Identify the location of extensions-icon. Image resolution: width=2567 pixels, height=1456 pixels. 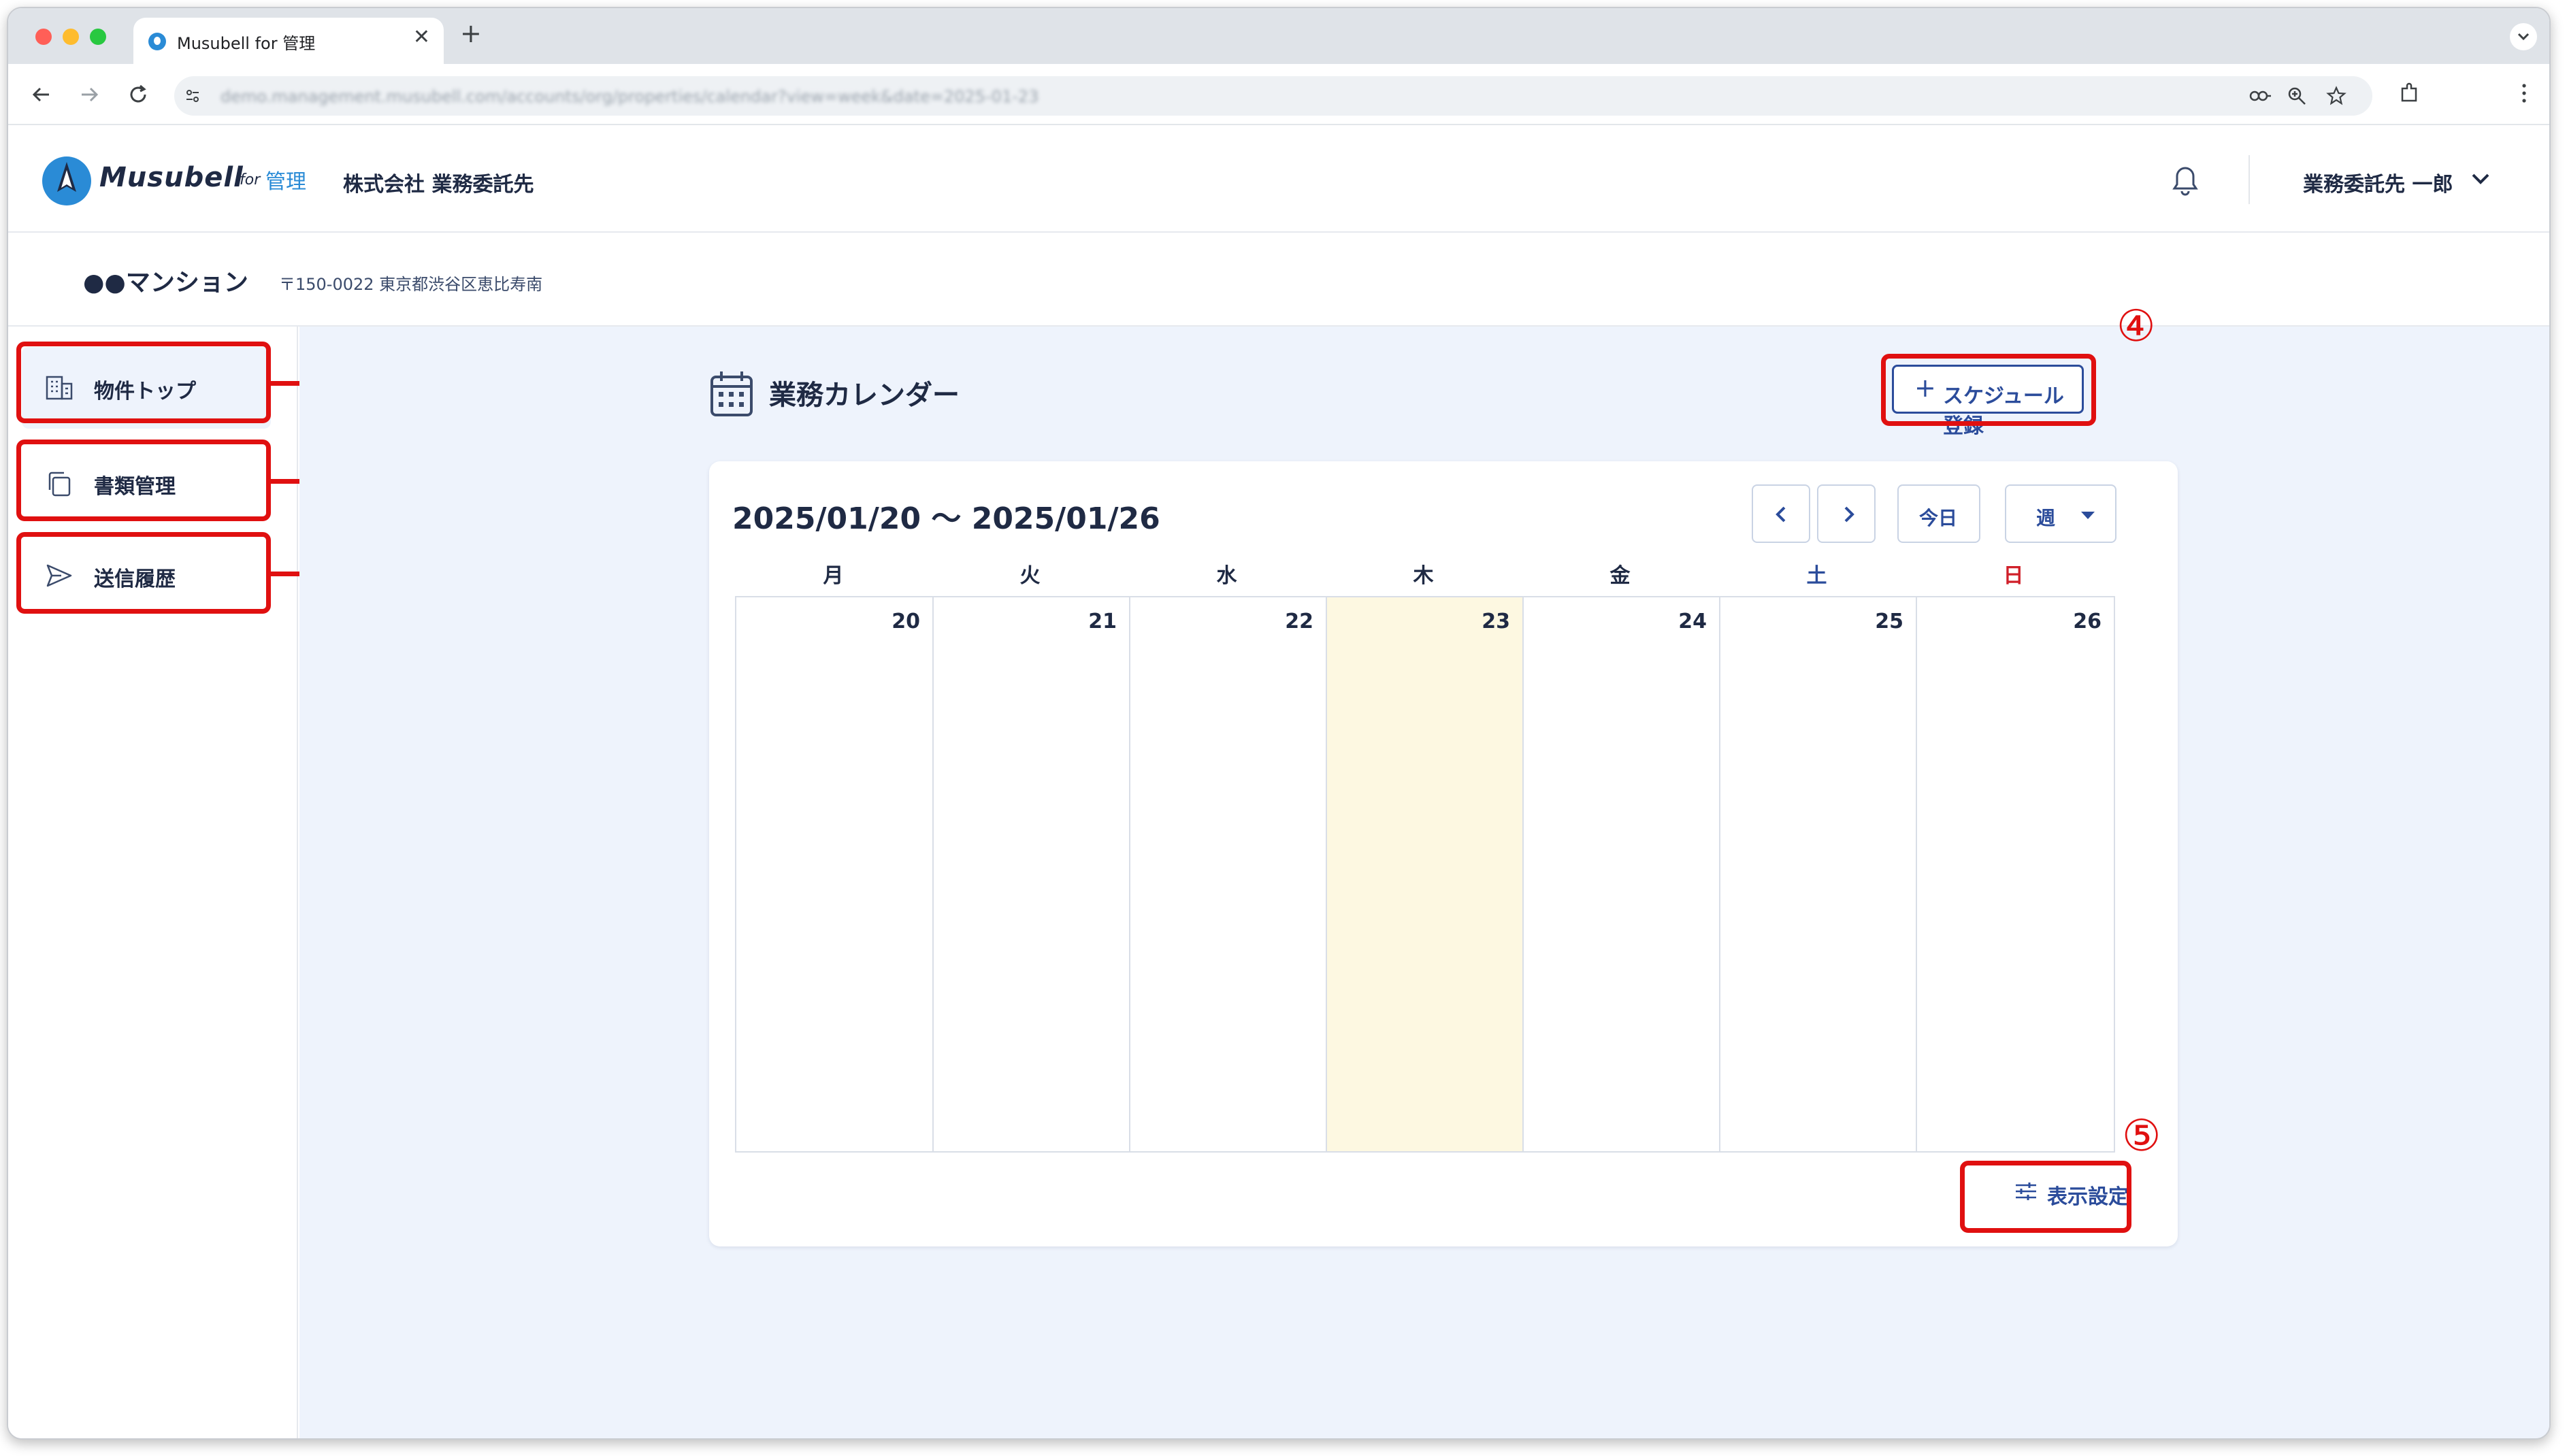
(2409, 94).